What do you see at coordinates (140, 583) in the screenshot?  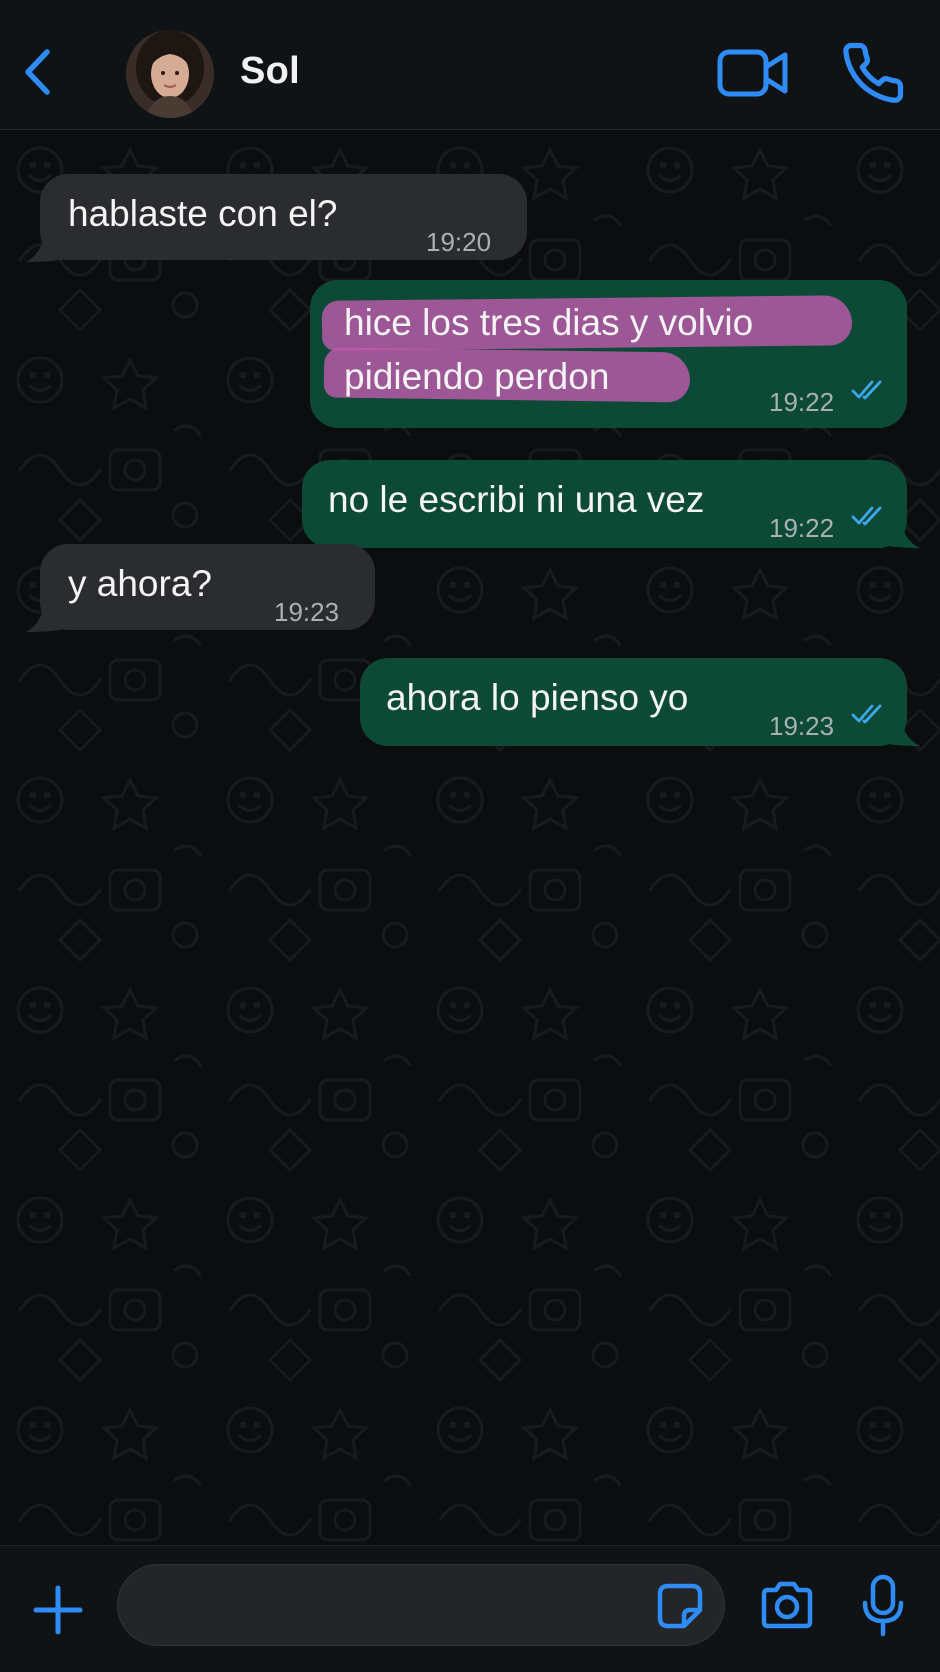 I see `message-text: y ahora?` at bounding box center [140, 583].